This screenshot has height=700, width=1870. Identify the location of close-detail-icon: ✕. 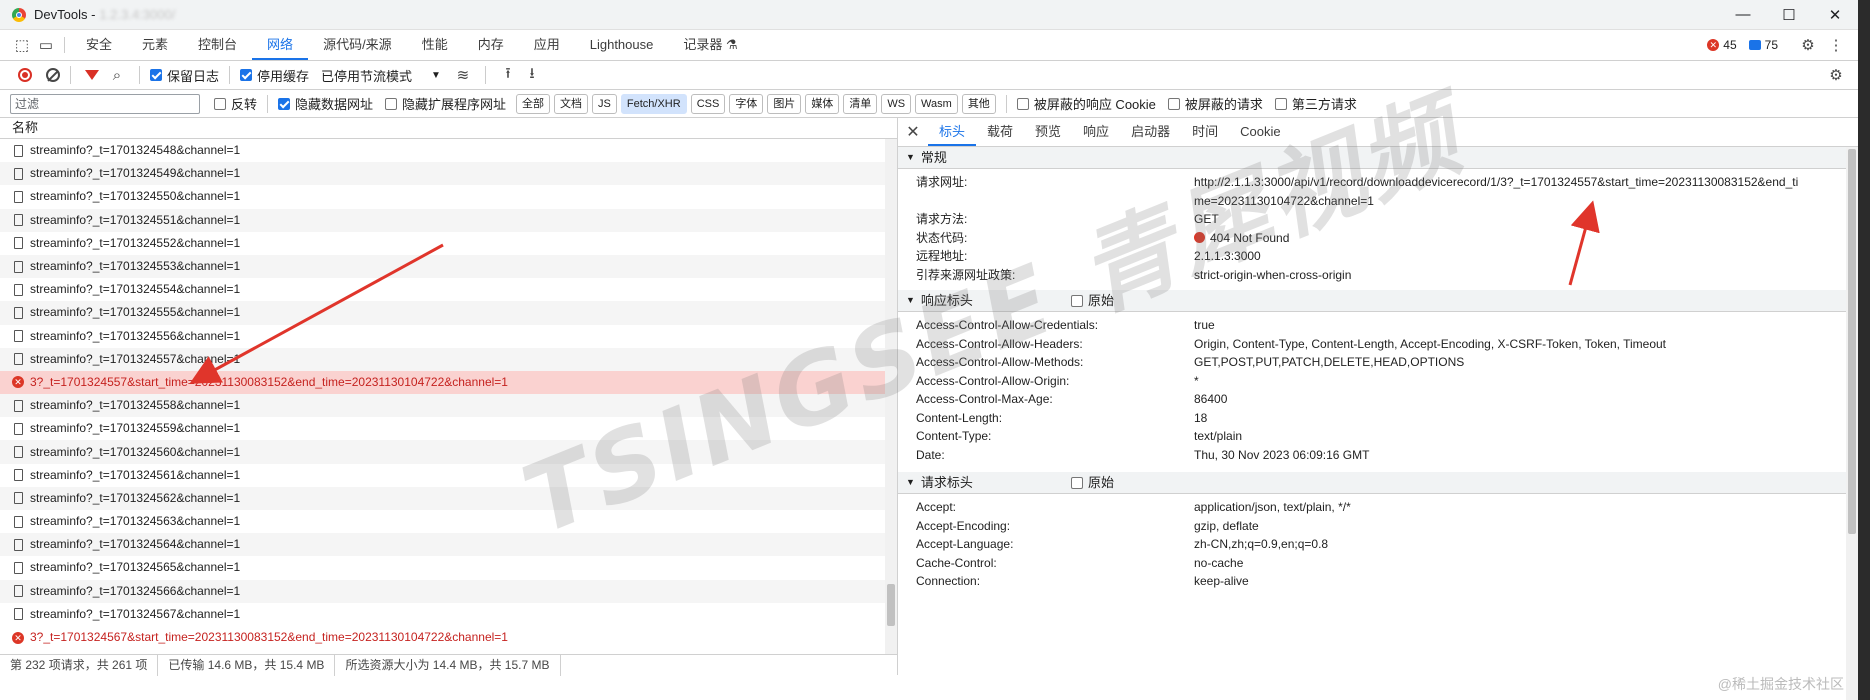
(913, 132).